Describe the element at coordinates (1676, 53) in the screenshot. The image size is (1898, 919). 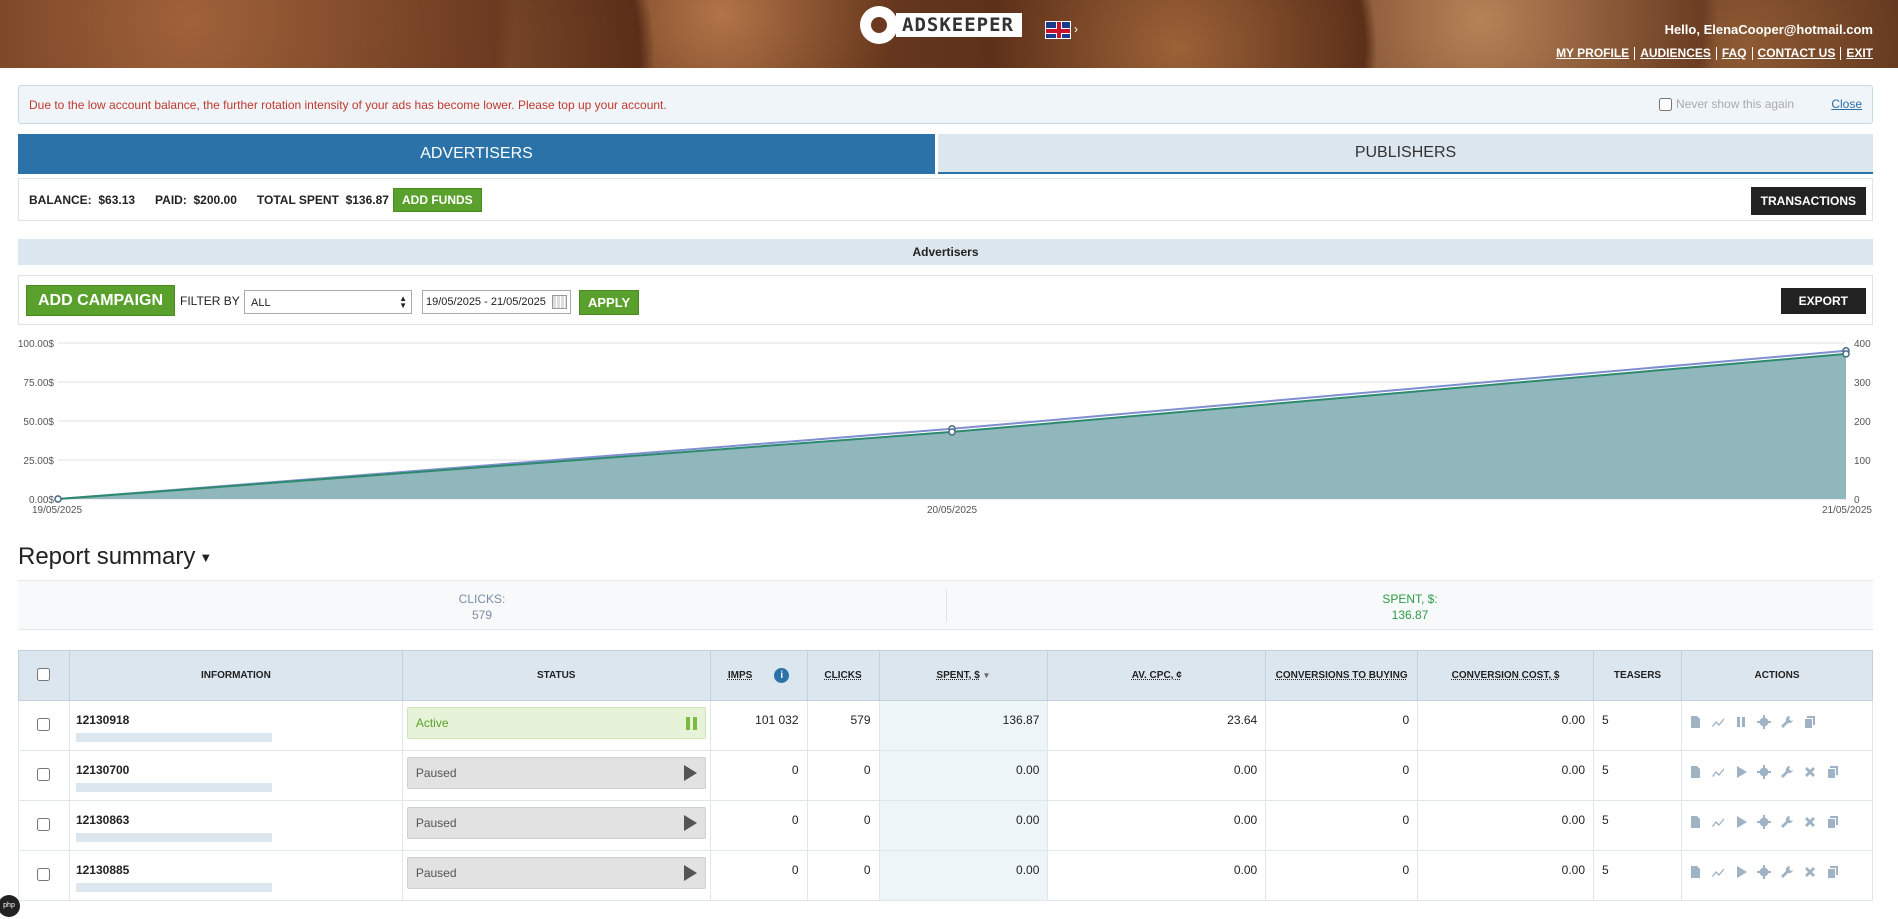
I see `nav-audiences: AUDIENCES` at that location.